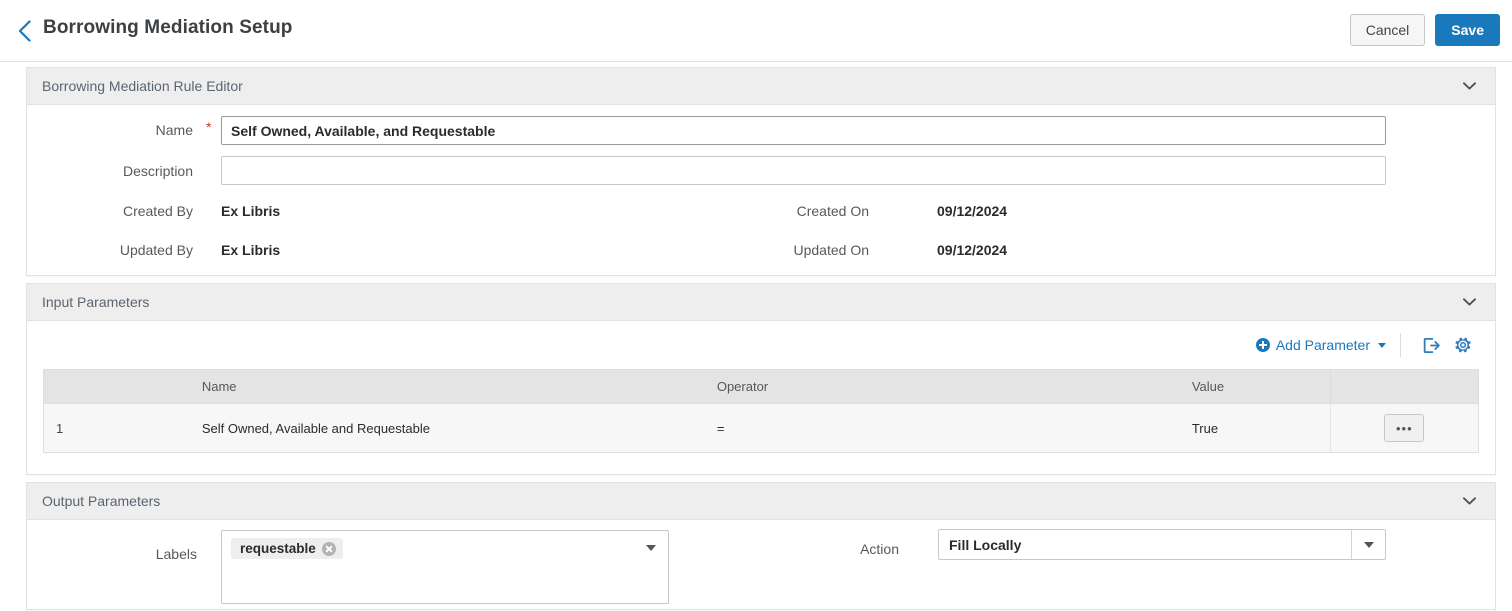 This screenshot has width=1512, height=611. Describe the element at coordinates (803, 170) in the screenshot. I see `description-input` at that location.